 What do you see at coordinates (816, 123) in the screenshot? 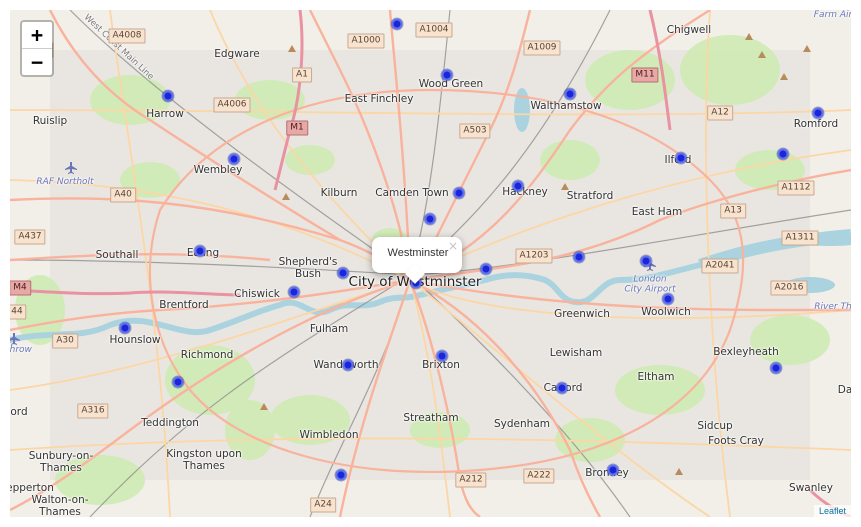
I see `place-label-romford: Romford` at bounding box center [816, 123].